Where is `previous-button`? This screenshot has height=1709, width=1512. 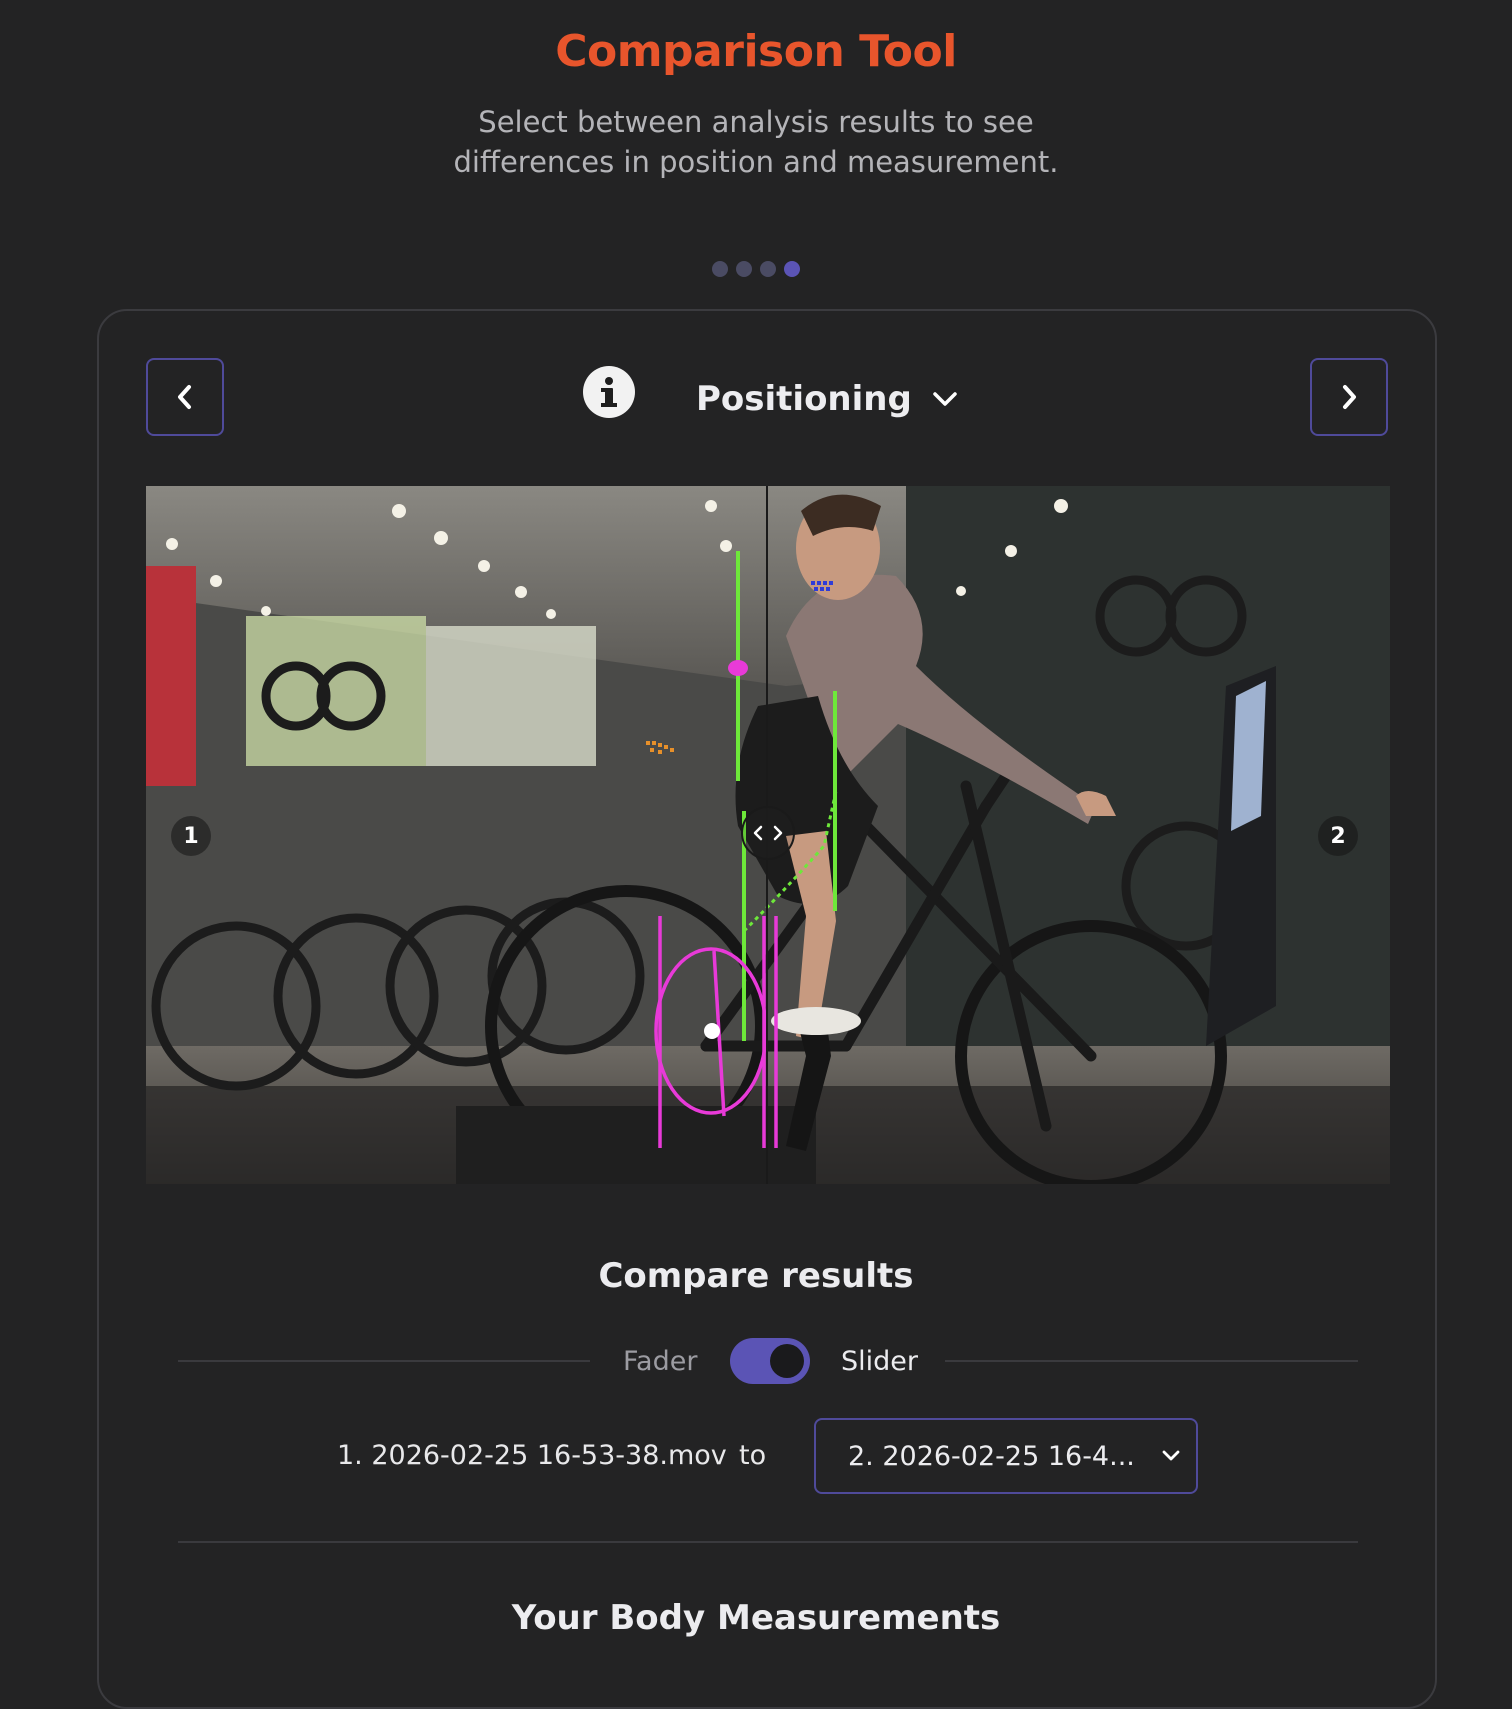
previous-button is located at coordinates (185, 397).